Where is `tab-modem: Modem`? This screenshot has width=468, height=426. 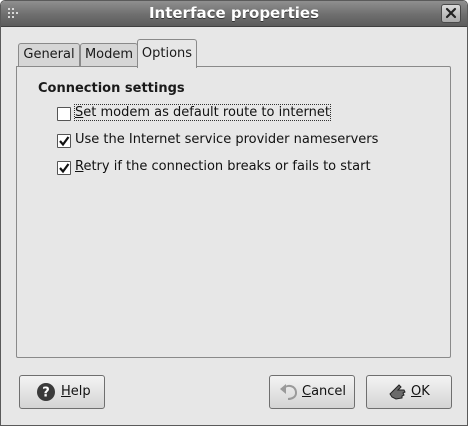 tab-modem: Modem is located at coordinates (109, 54).